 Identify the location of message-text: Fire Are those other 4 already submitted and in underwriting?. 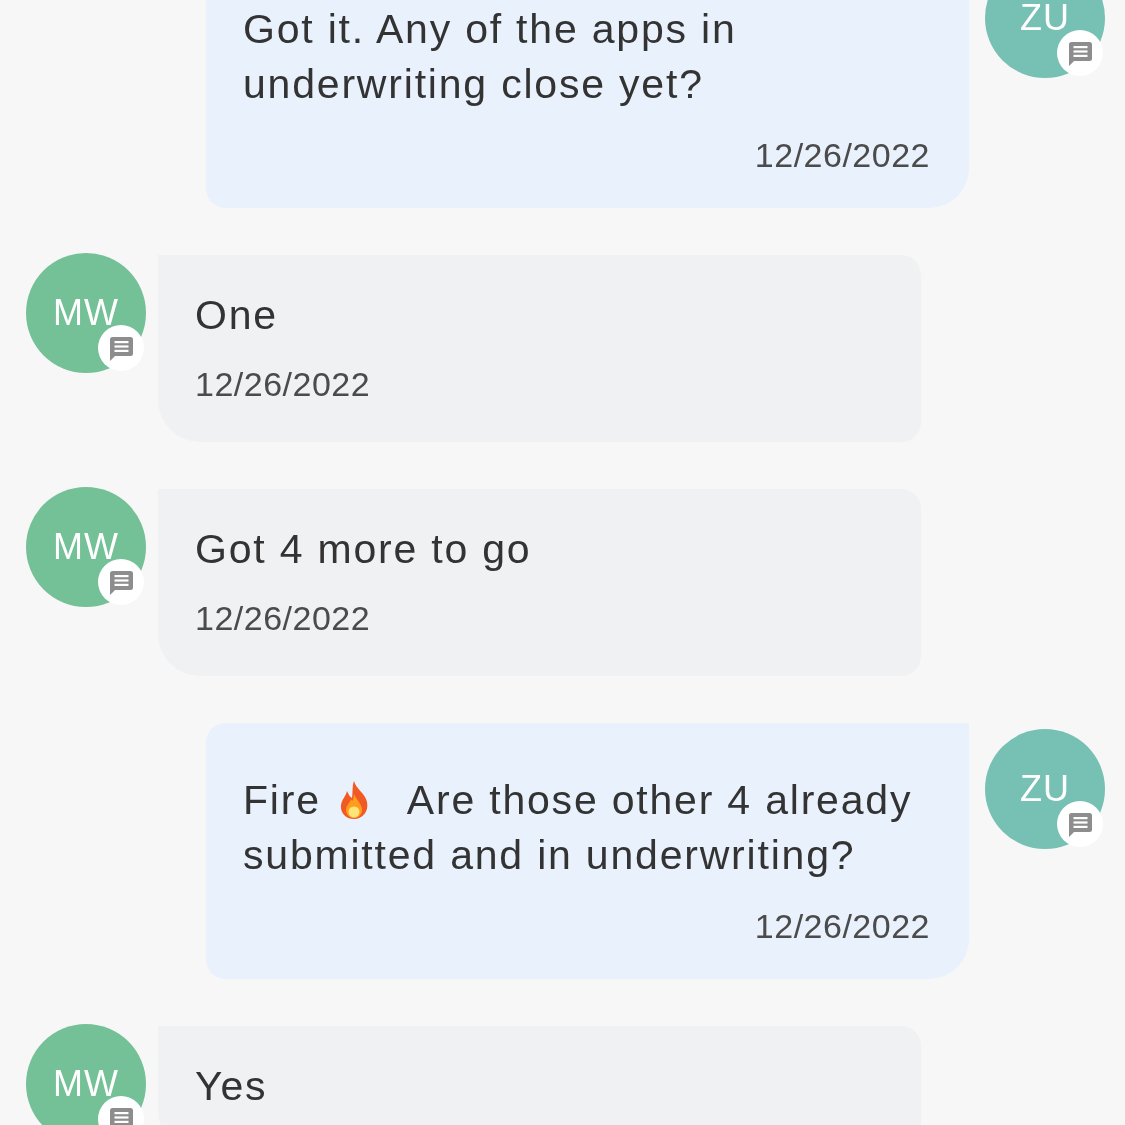
(578, 828).